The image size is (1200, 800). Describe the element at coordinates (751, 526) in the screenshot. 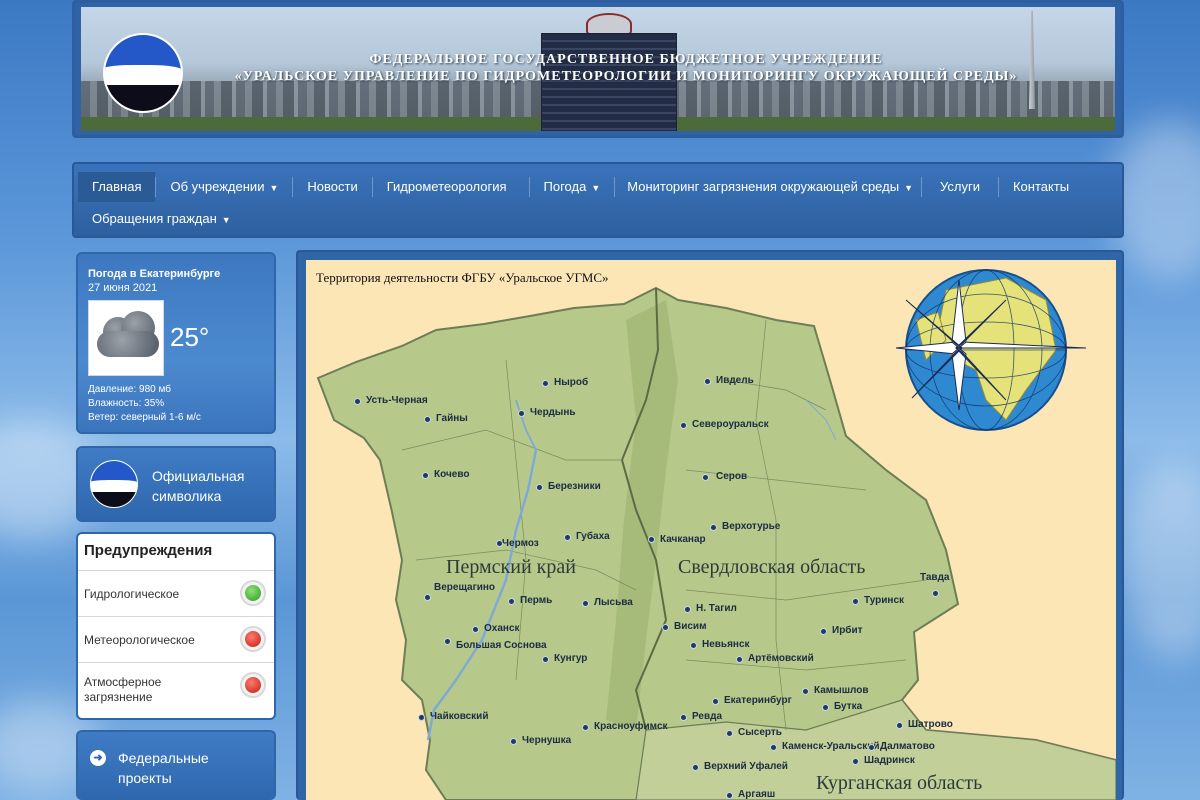

I see `city-label: Верхотурье` at that location.